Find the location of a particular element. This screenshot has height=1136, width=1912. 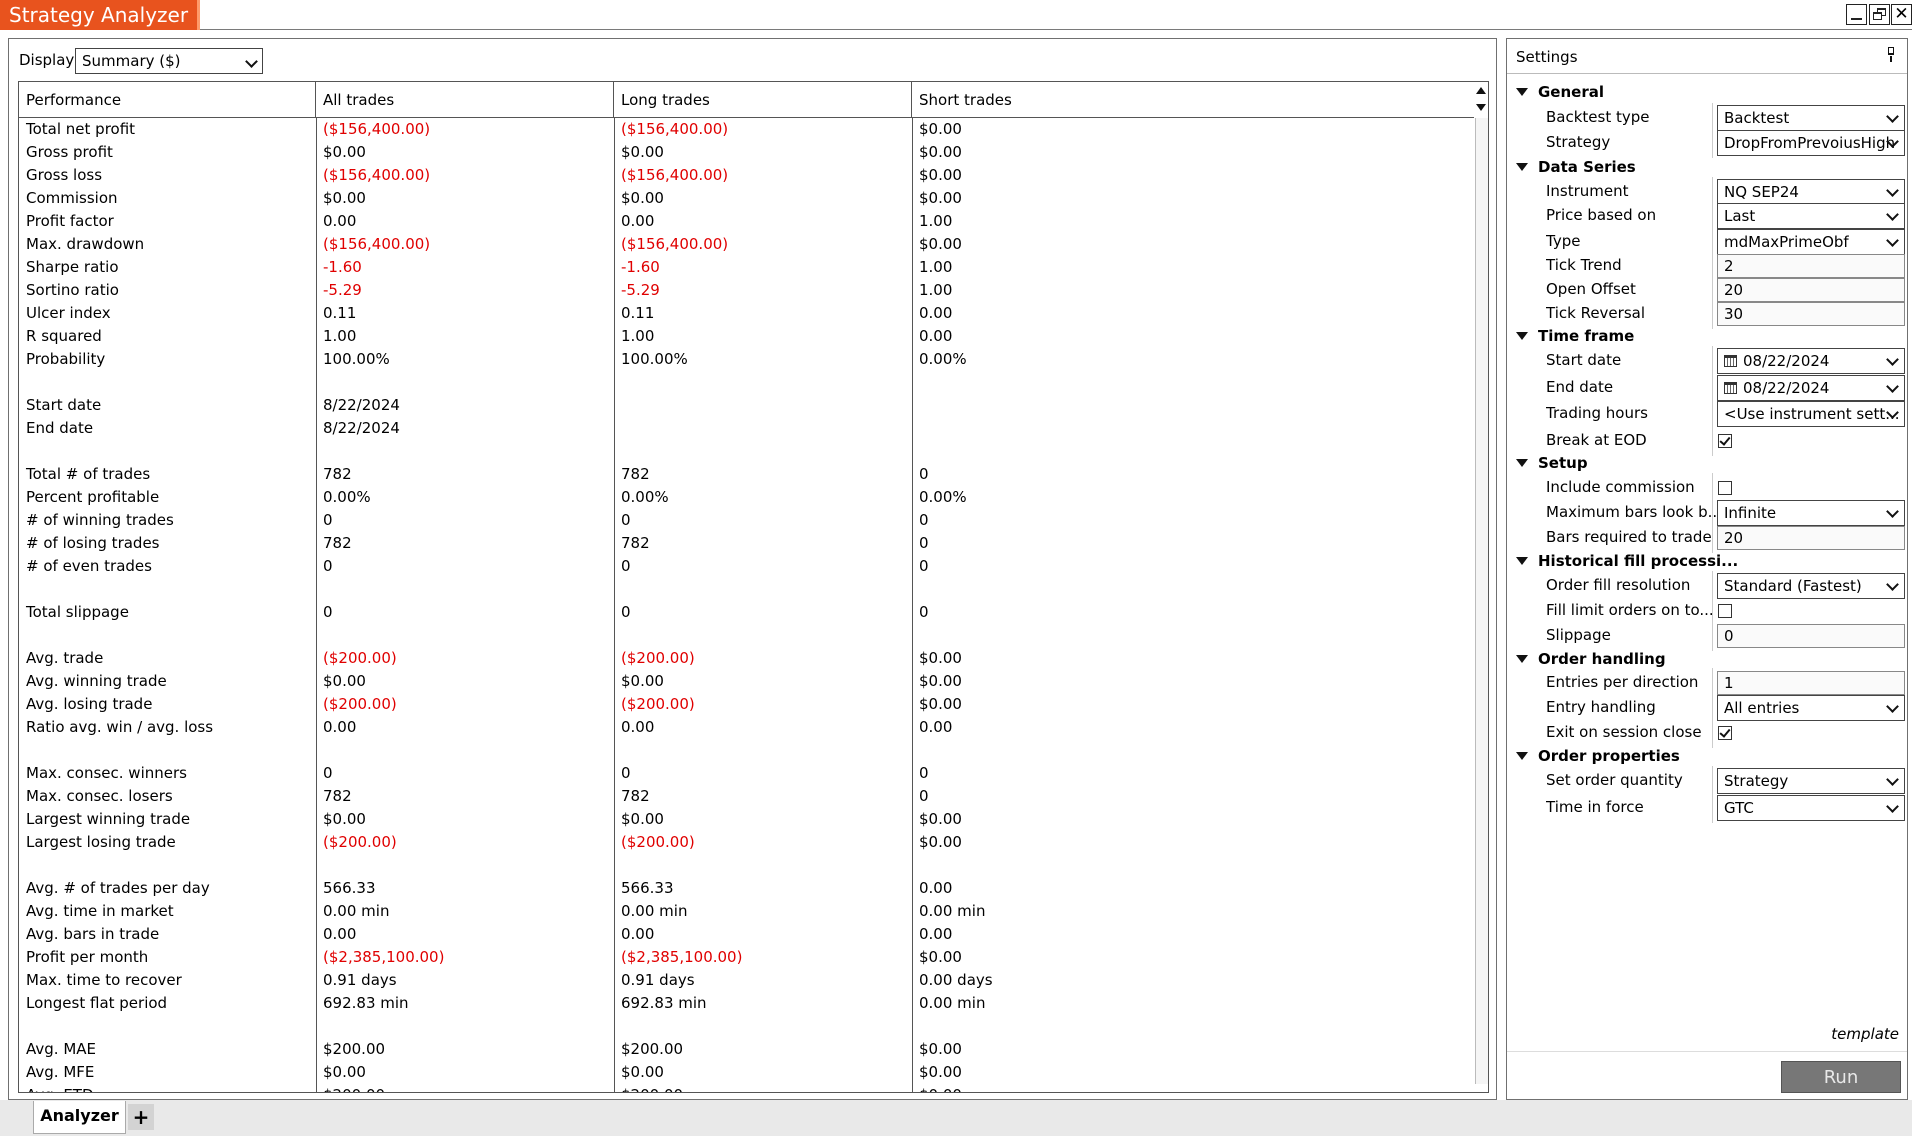

vertical-scrollbar is located at coordinates (1481, 587).